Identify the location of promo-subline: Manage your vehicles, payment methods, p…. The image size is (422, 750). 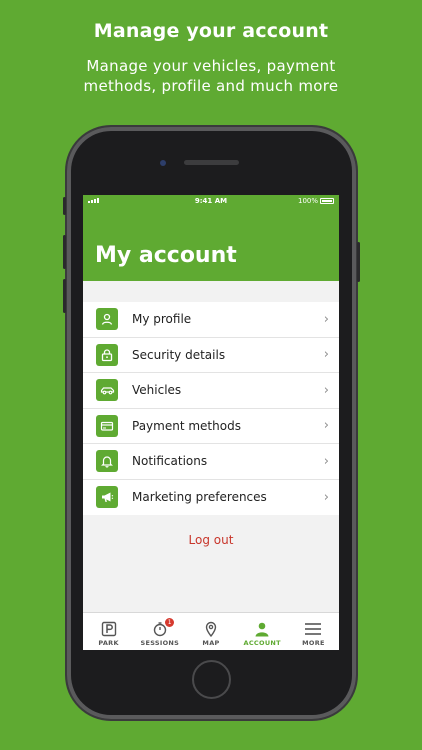
(211, 76).